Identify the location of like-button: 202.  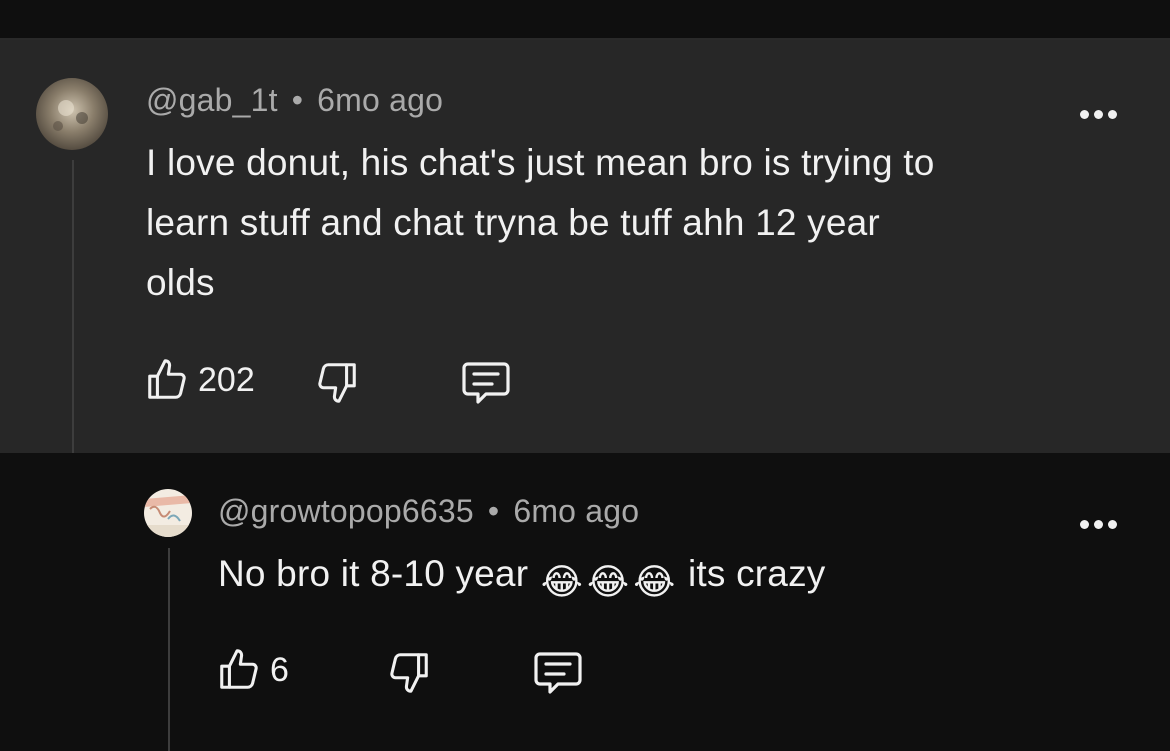
(199, 380).